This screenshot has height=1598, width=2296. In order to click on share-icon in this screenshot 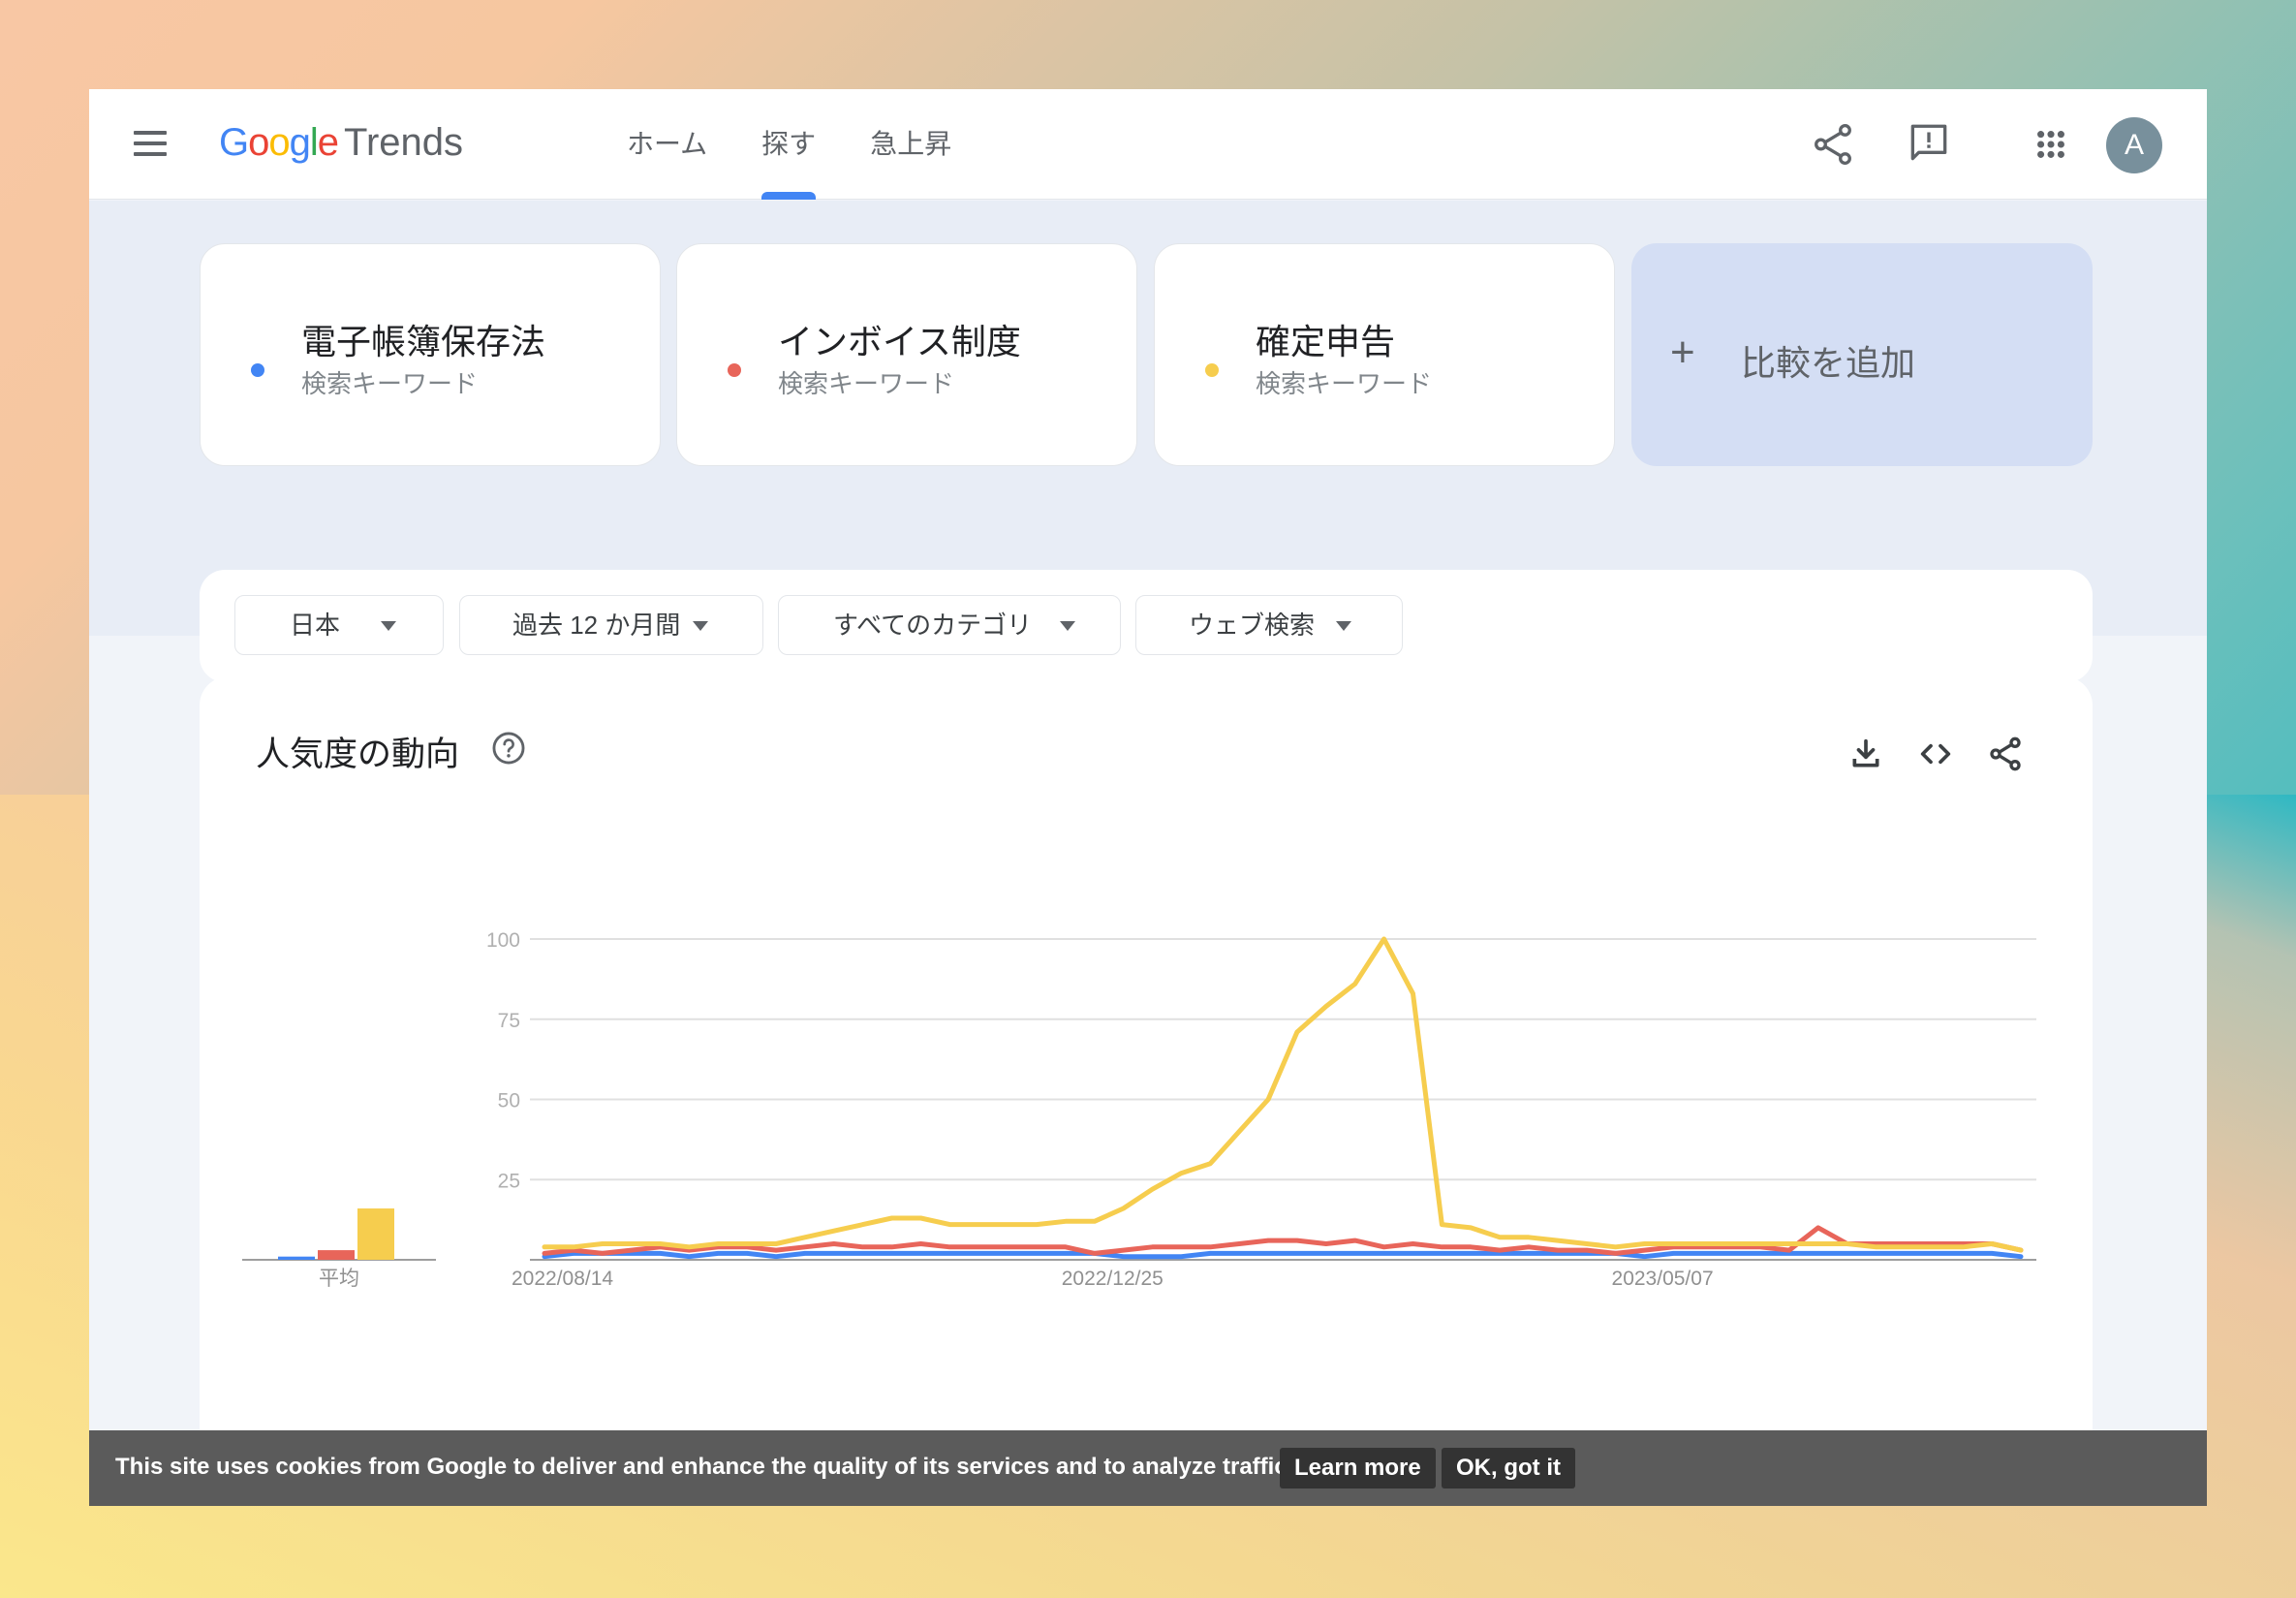, I will do `click(1833, 144)`.